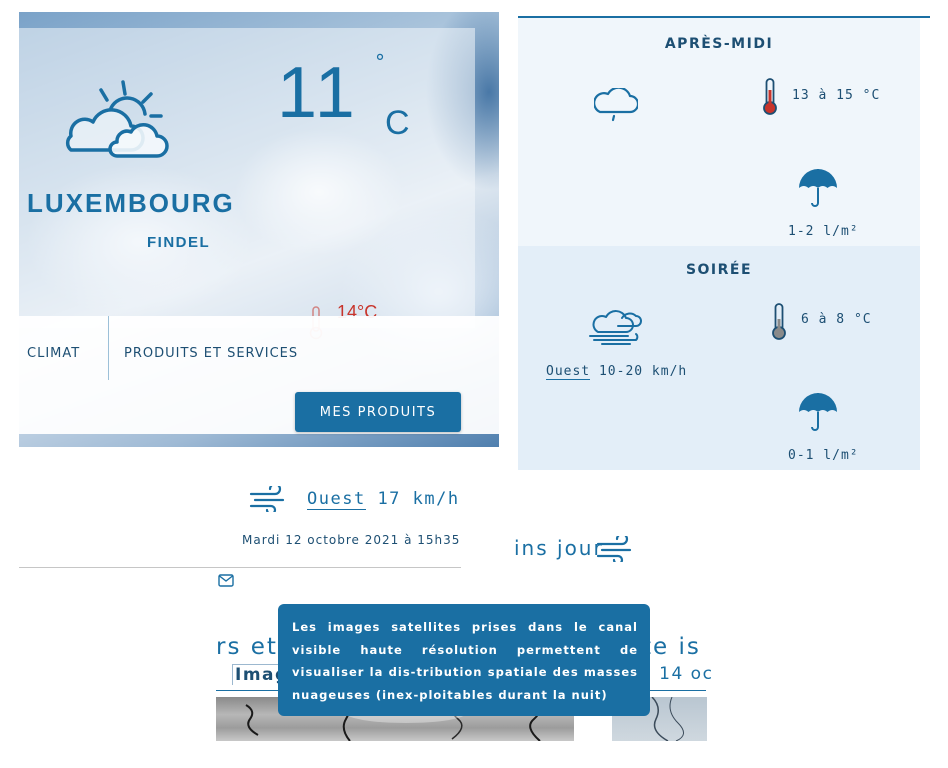 The height and width of the screenshot is (768, 948). What do you see at coordinates (671, 647) in the screenshot?
I see `satellite-heading-right: te is` at bounding box center [671, 647].